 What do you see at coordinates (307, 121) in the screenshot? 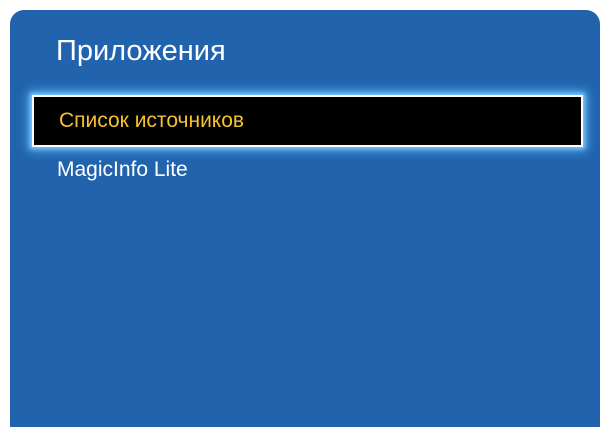
I see `menu-item-source-list: Список источников` at bounding box center [307, 121].